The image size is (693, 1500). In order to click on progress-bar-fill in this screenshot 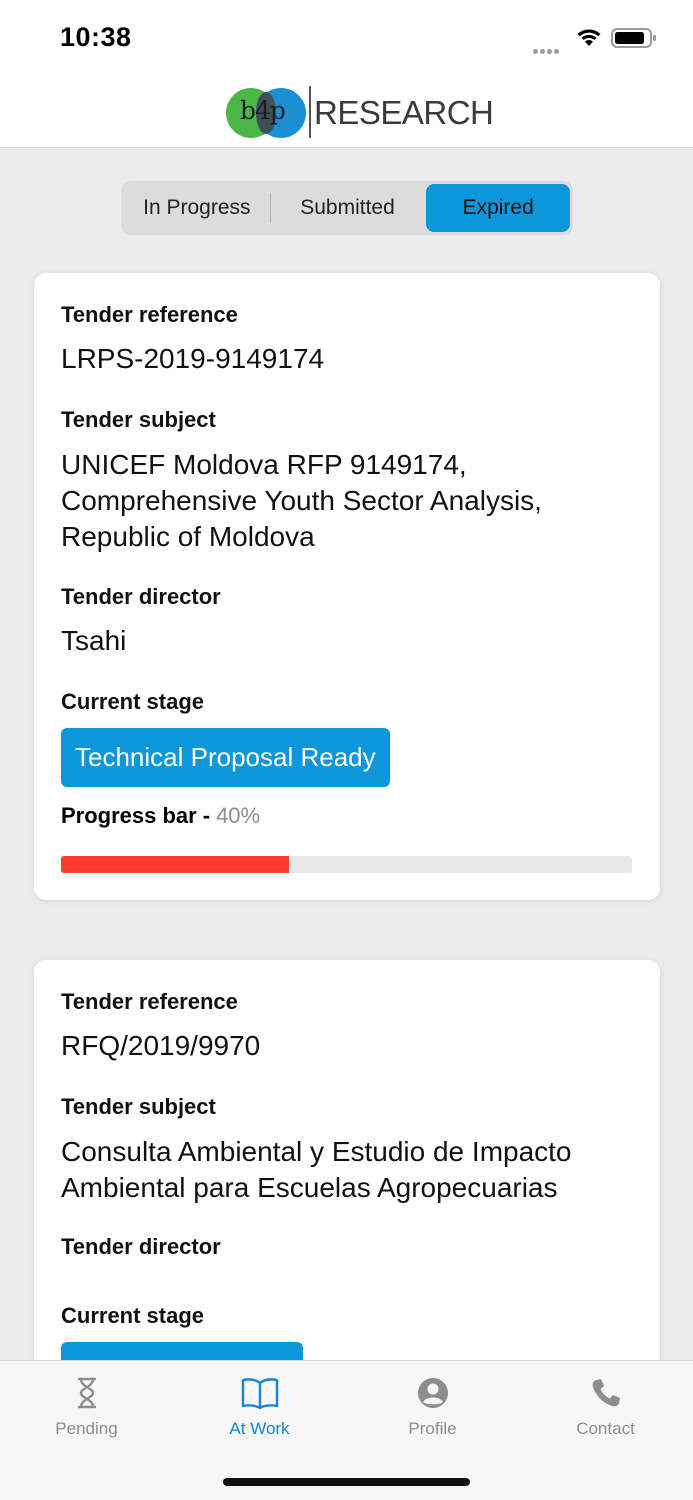, I will do `click(175, 864)`.